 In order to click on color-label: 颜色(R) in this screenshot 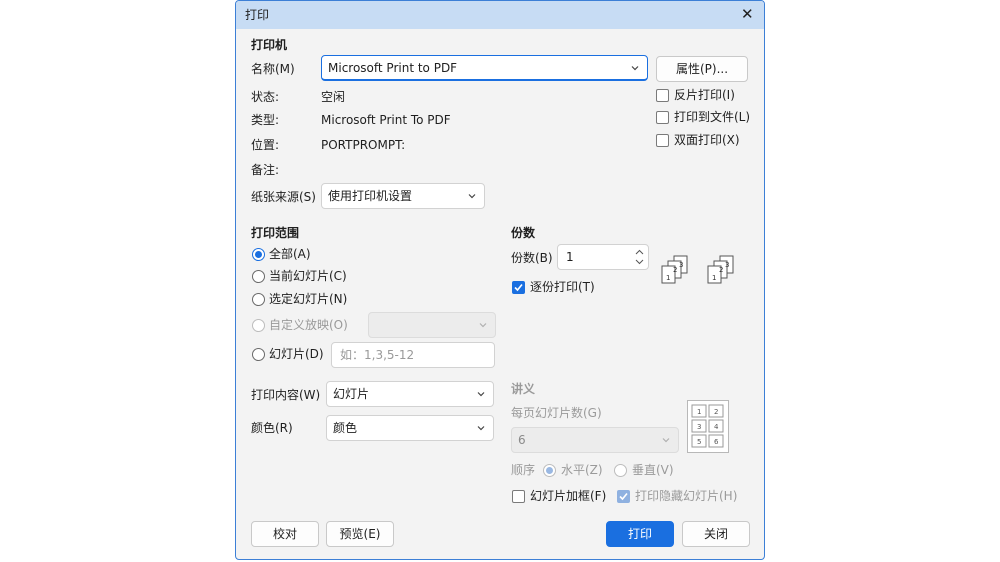, I will do `click(272, 428)`.